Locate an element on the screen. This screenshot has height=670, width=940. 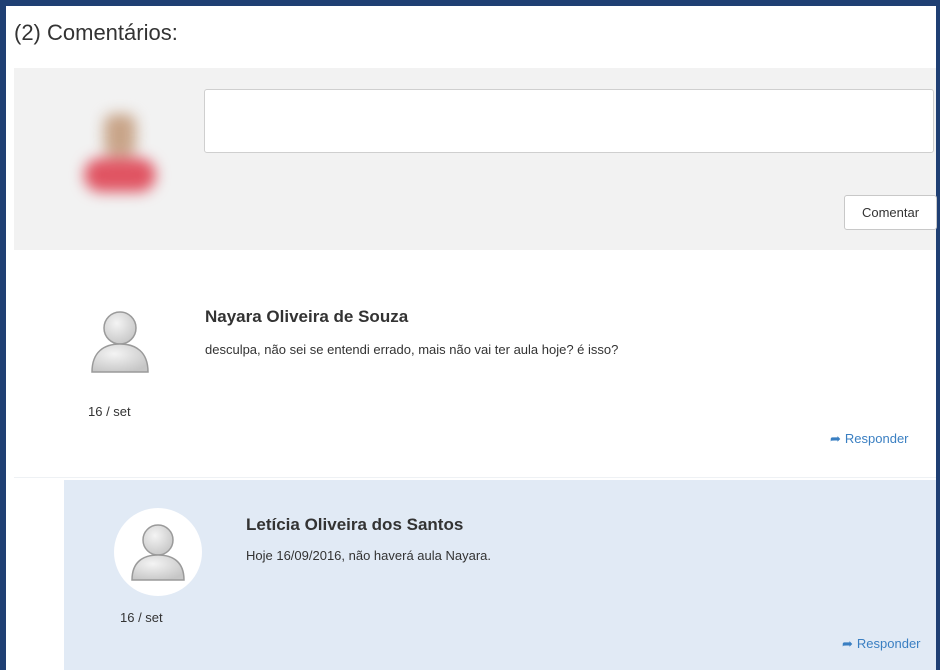
comment-submit-button: Comentar is located at coordinates (890, 212).